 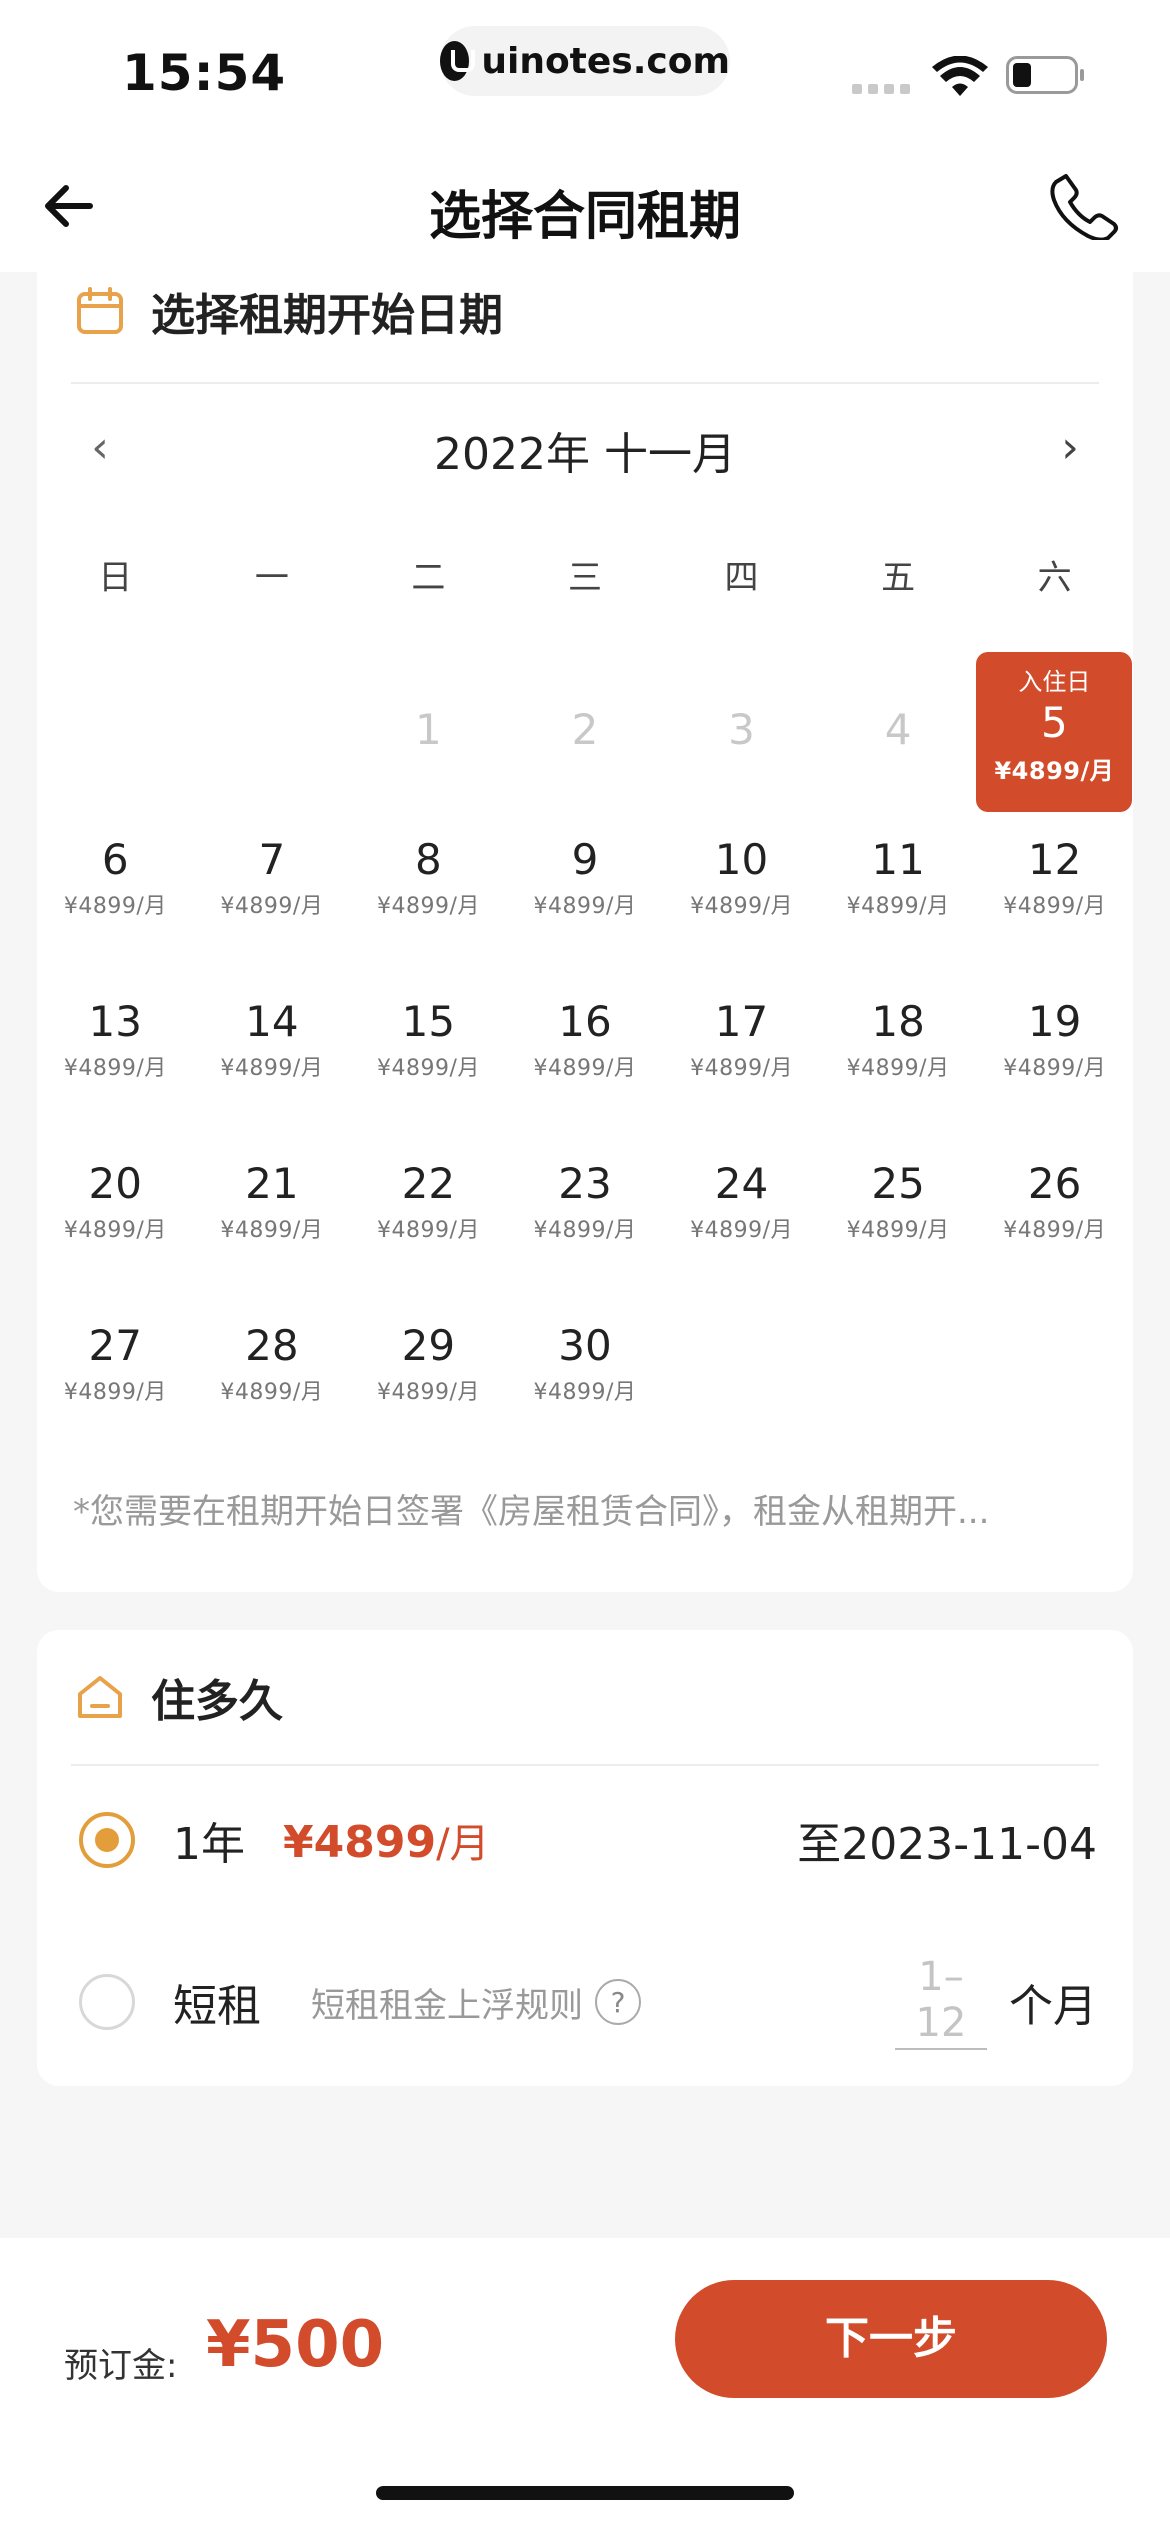 I want to click on day-number: 2, so click(x=585, y=729).